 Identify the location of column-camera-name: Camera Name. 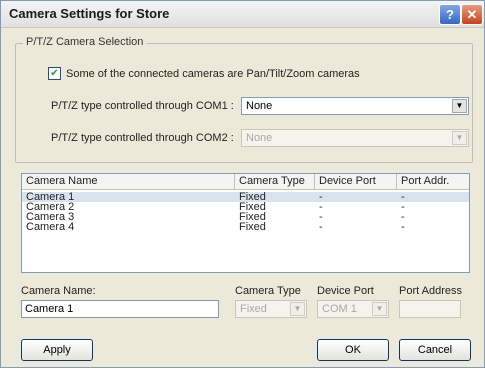
(128, 181).